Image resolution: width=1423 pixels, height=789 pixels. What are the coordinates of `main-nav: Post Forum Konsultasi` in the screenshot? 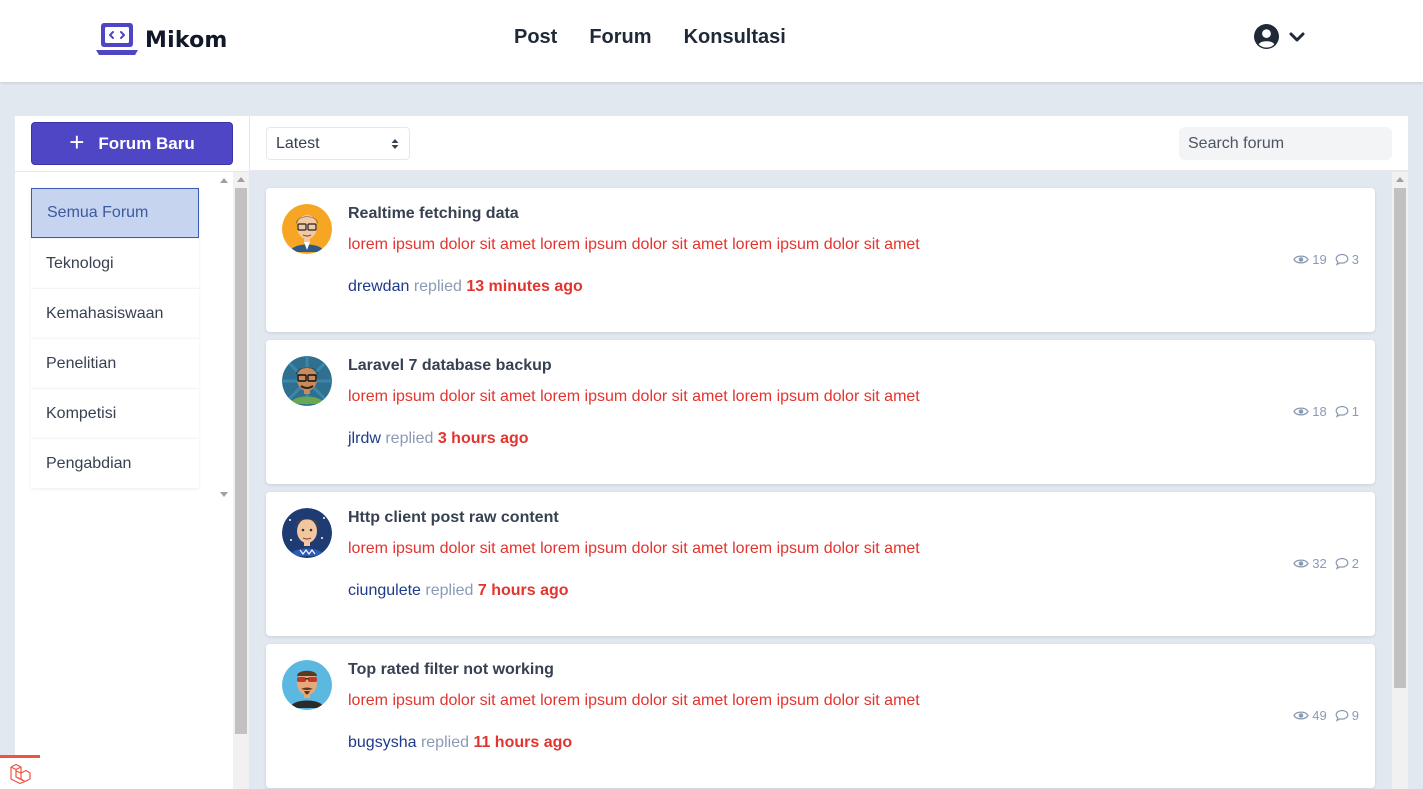 It's located at (650, 37).